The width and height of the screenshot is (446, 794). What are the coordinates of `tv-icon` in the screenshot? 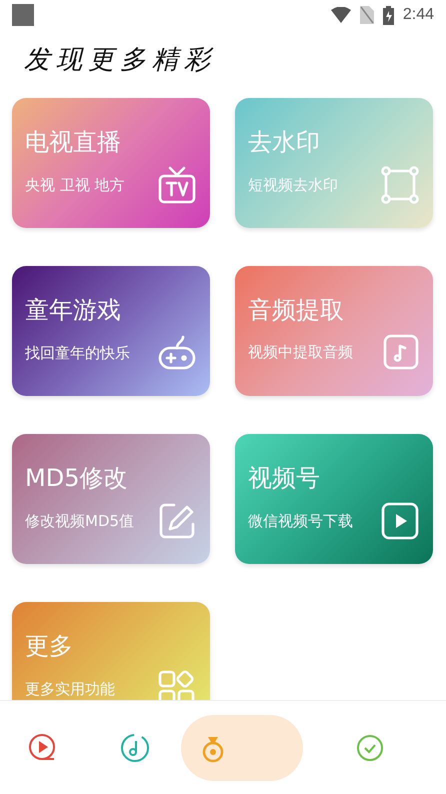 It's located at (177, 185).